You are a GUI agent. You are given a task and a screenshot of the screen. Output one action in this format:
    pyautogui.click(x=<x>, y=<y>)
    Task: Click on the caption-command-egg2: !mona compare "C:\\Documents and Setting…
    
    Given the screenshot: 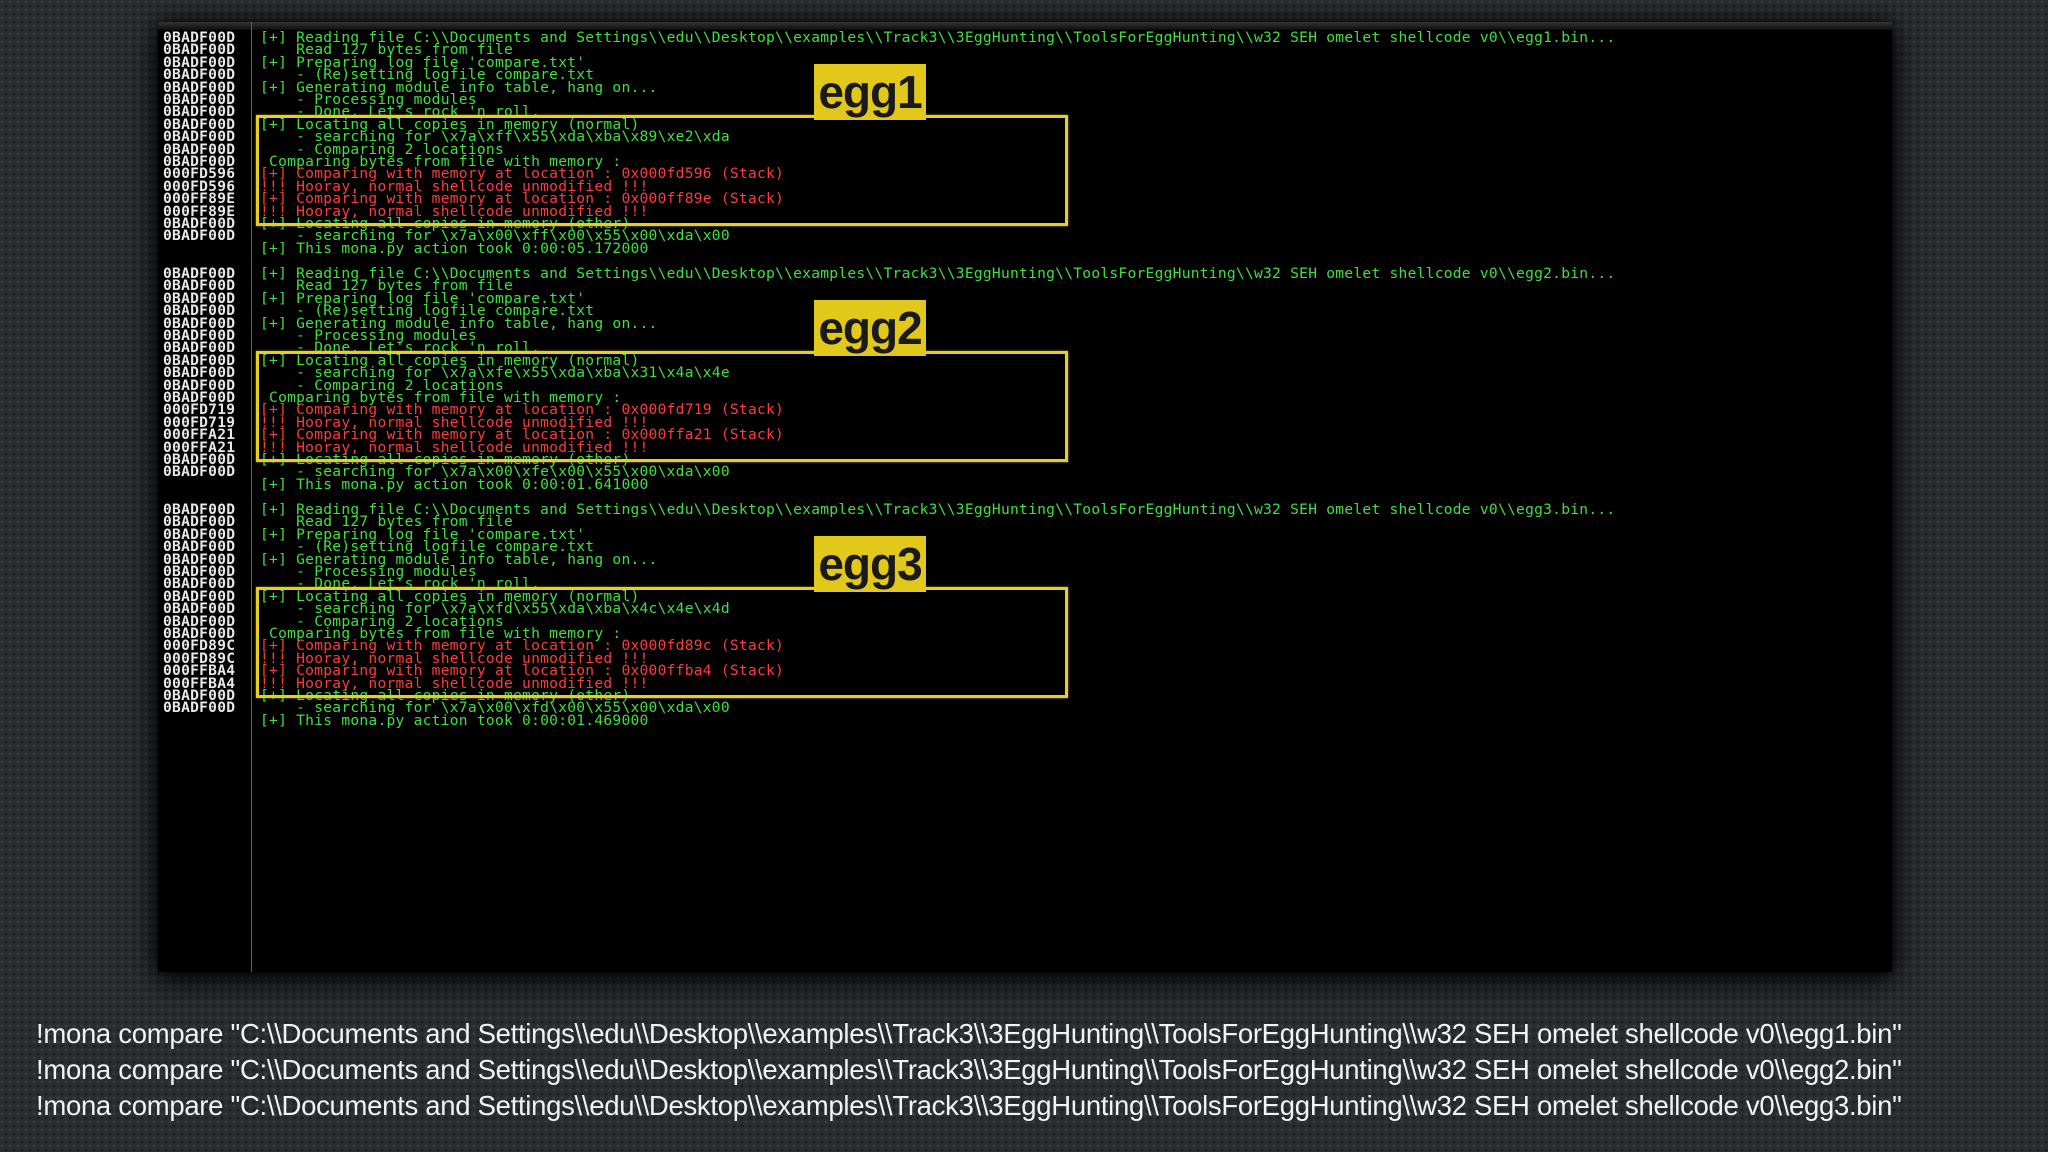 What is the action you would take?
    pyautogui.click(x=969, y=1069)
    